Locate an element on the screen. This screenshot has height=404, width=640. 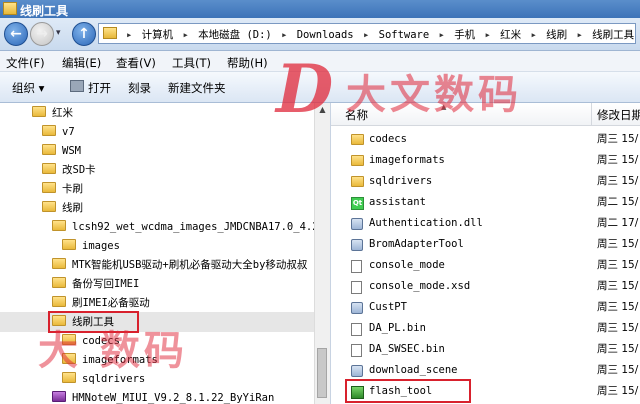
file-name: CustPT is located at coordinates (388, 307).